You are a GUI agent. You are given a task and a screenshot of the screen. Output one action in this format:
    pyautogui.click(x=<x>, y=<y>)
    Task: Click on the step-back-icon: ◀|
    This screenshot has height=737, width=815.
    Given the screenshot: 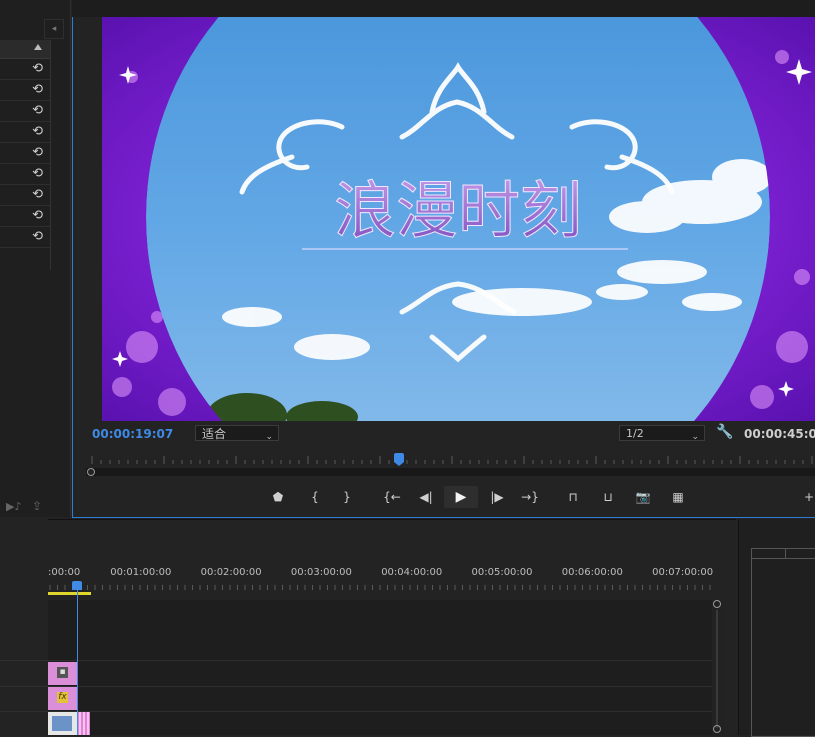 What is the action you would take?
    pyautogui.click(x=426, y=497)
    